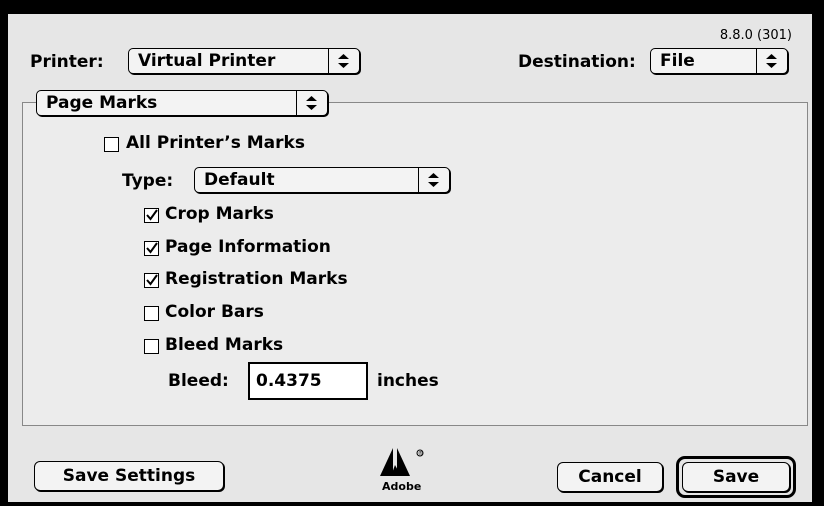  Describe the element at coordinates (256, 279) in the screenshot. I see `registration-marks-label: Registration Marks` at that location.